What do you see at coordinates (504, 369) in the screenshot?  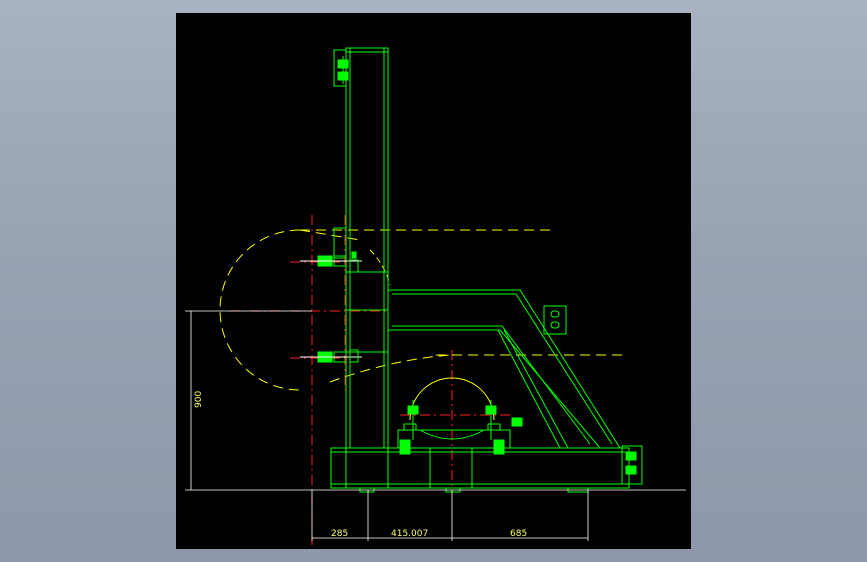 I see `arm` at bounding box center [504, 369].